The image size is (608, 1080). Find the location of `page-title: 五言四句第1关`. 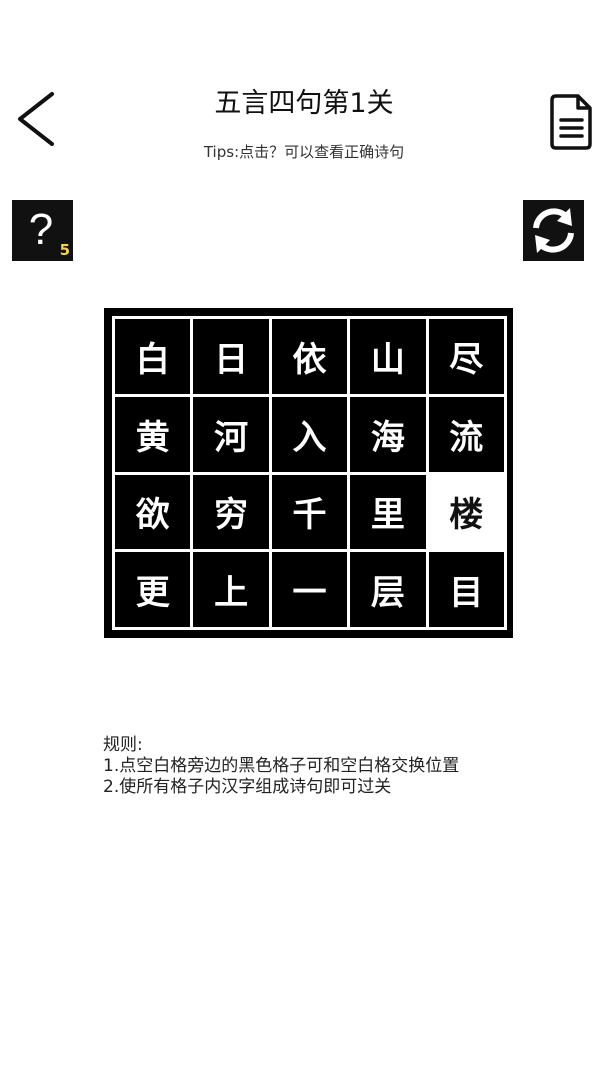

page-title: 五言四句第1关 is located at coordinates (304, 103).